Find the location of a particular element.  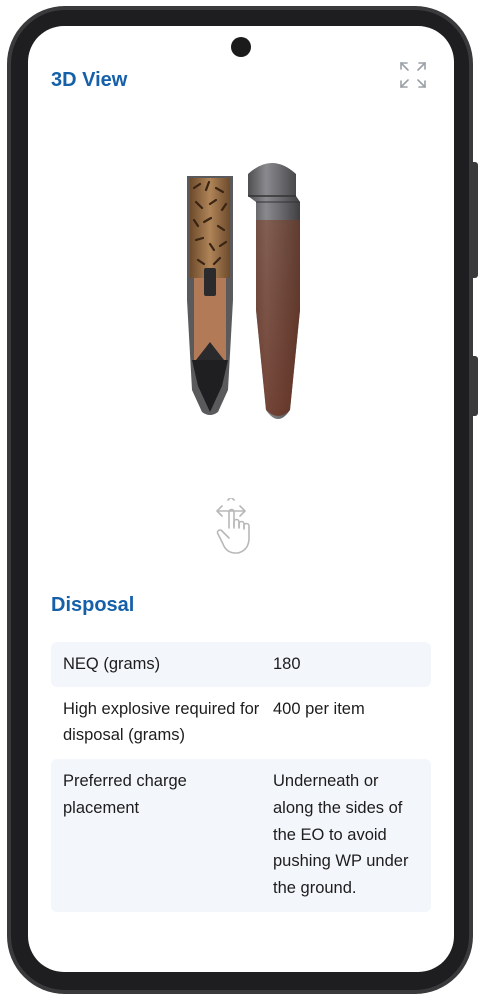

power-button is located at coordinates (475, 386).